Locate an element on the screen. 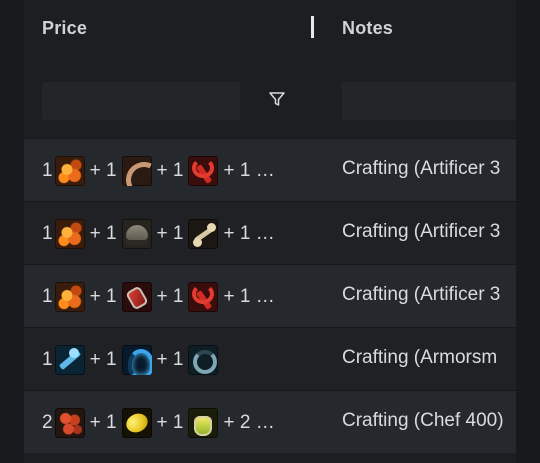 This screenshot has height=463, width=540. helmet-icon is located at coordinates (136, 234).